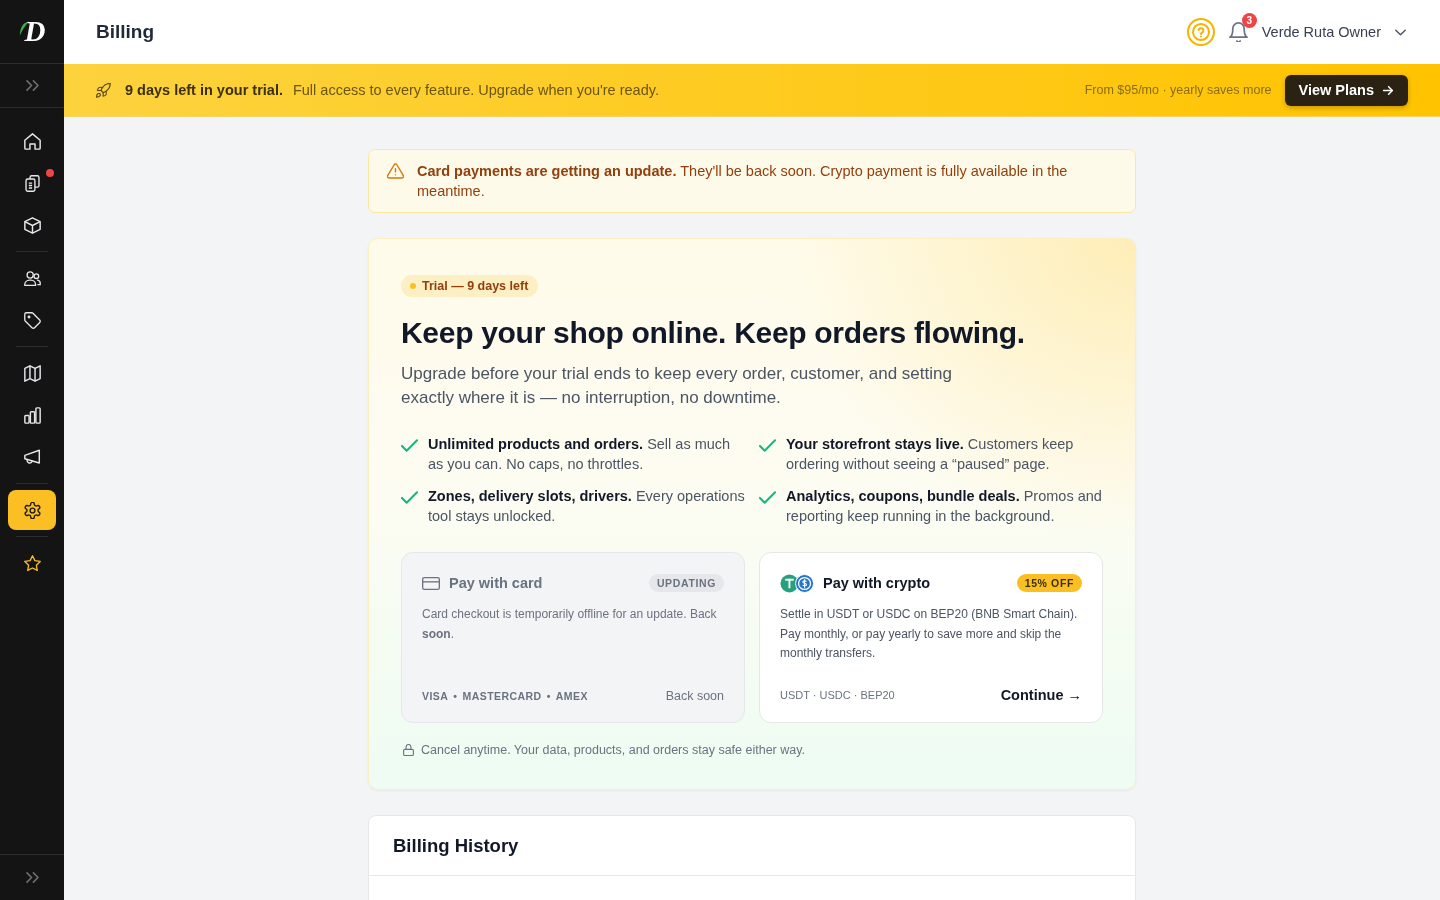 The height and width of the screenshot is (900, 1440). I want to click on trial-status-label: Trial — 9 days left, so click(475, 286).